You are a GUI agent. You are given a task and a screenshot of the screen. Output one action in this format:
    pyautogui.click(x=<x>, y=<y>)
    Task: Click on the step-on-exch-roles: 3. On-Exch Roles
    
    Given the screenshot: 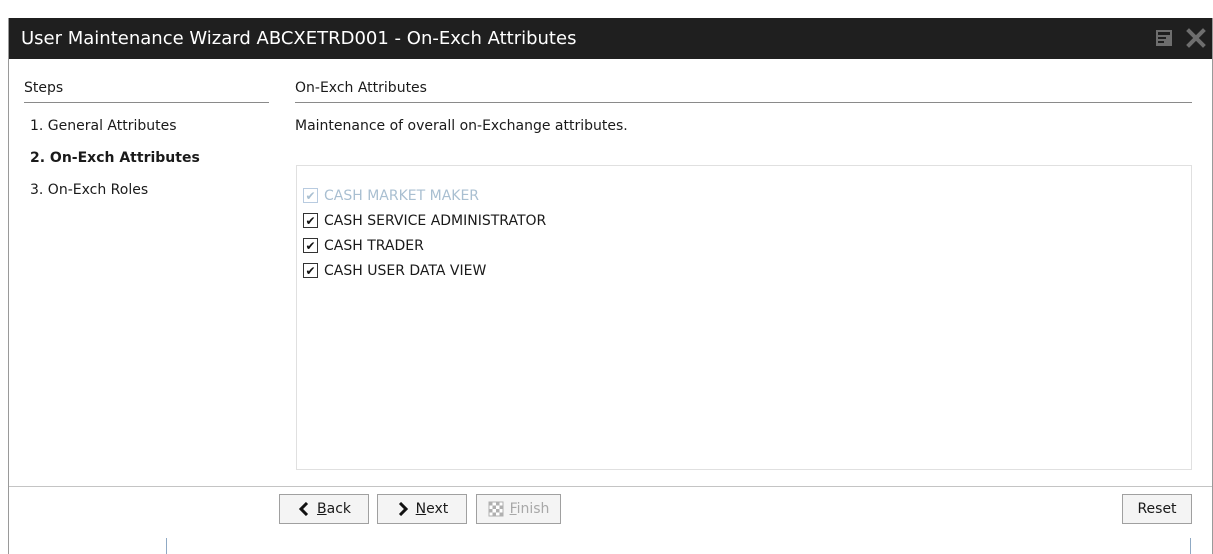 What is the action you would take?
    pyautogui.click(x=115, y=198)
    